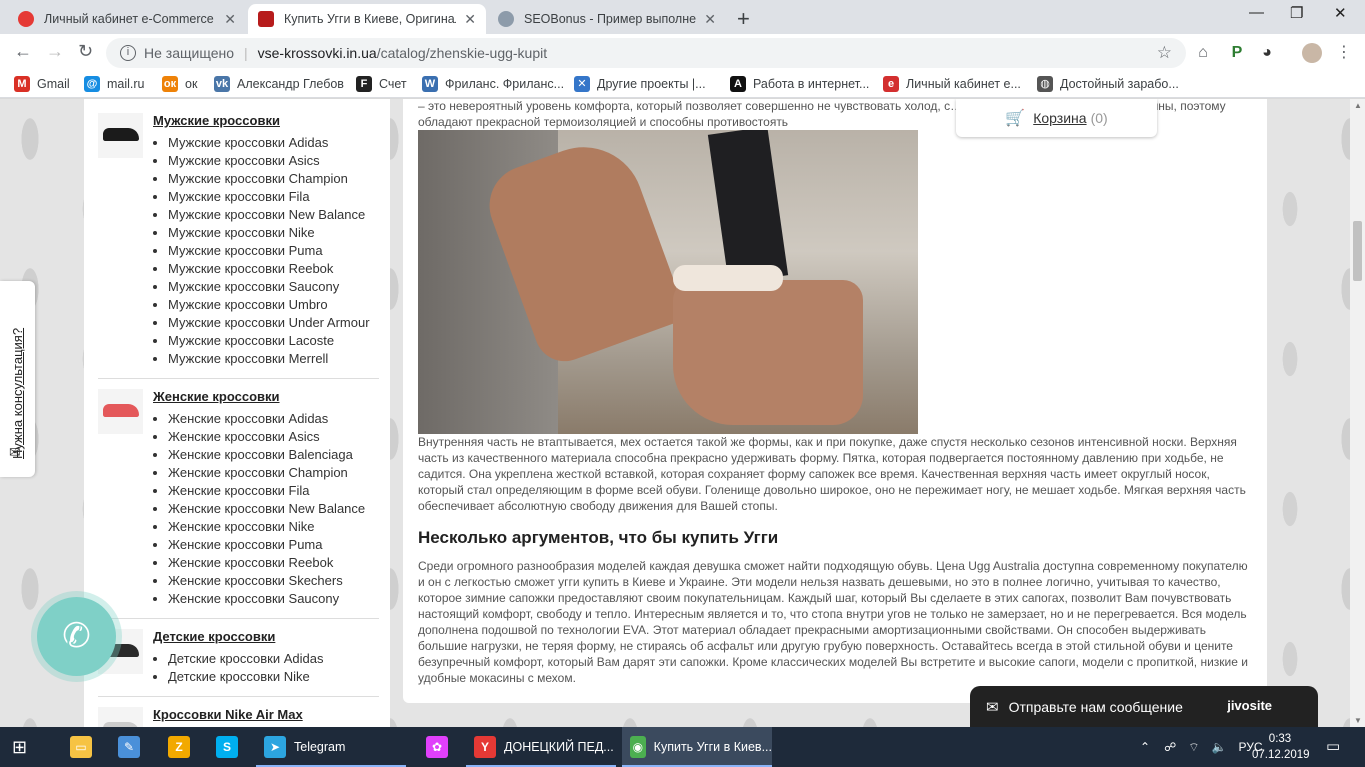 The height and width of the screenshot is (767, 1365). Describe the element at coordinates (269, 143) in the screenshot. I see `category-brand-link: Мужские кроссовки Adidas` at that location.